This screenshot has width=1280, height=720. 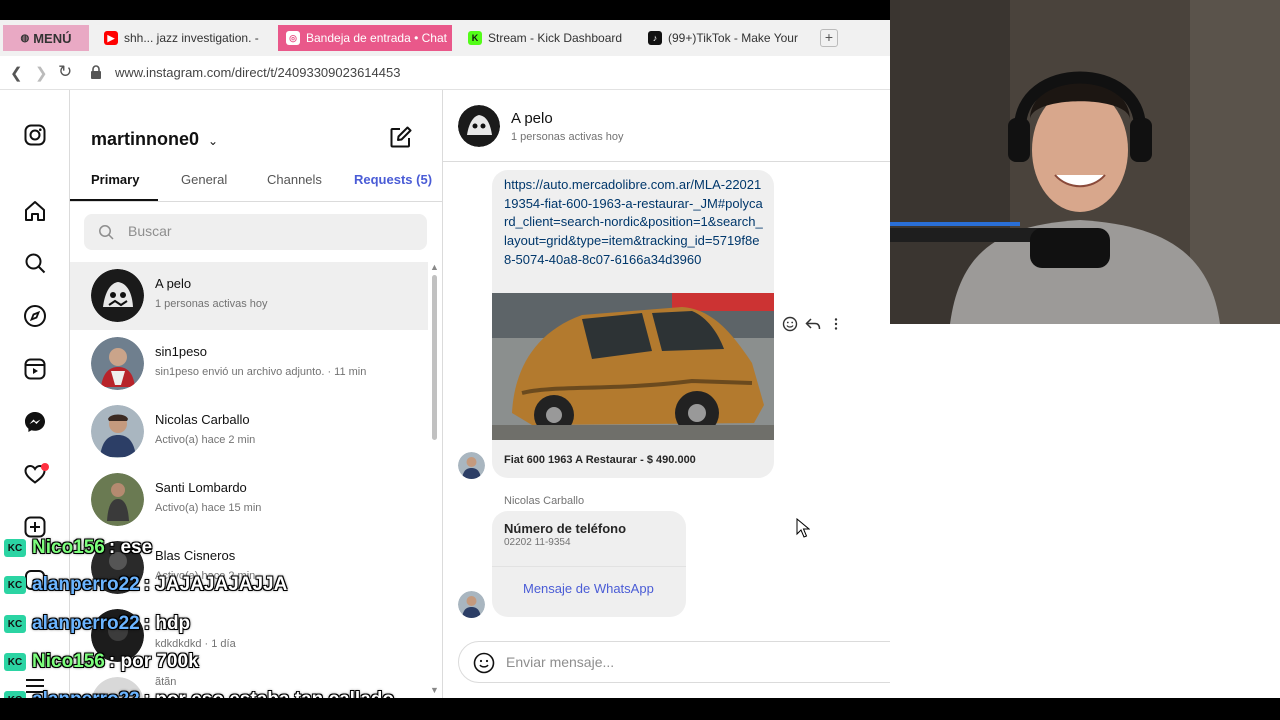 I want to click on back-icon: ❮, so click(x=16, y=73).